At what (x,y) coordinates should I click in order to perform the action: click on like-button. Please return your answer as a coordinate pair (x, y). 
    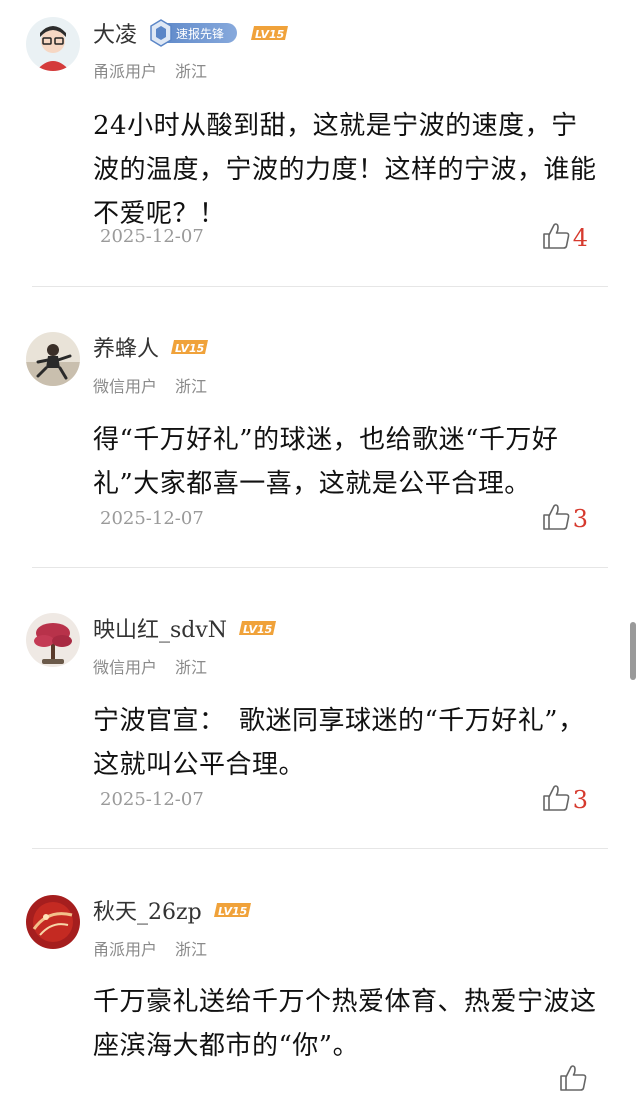
    Looking at the image, I should click on (573, 1080).